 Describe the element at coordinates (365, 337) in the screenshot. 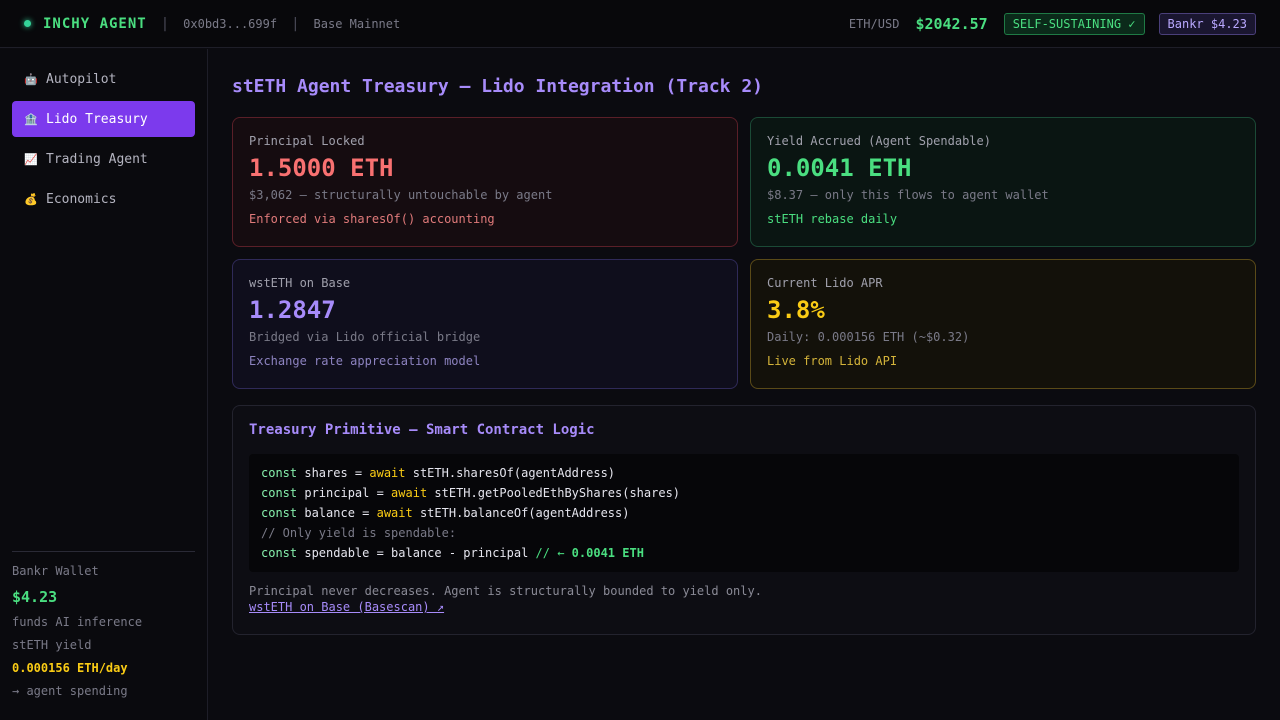

I see `card-subtext: Bridged via Lido official bridge` at that location.